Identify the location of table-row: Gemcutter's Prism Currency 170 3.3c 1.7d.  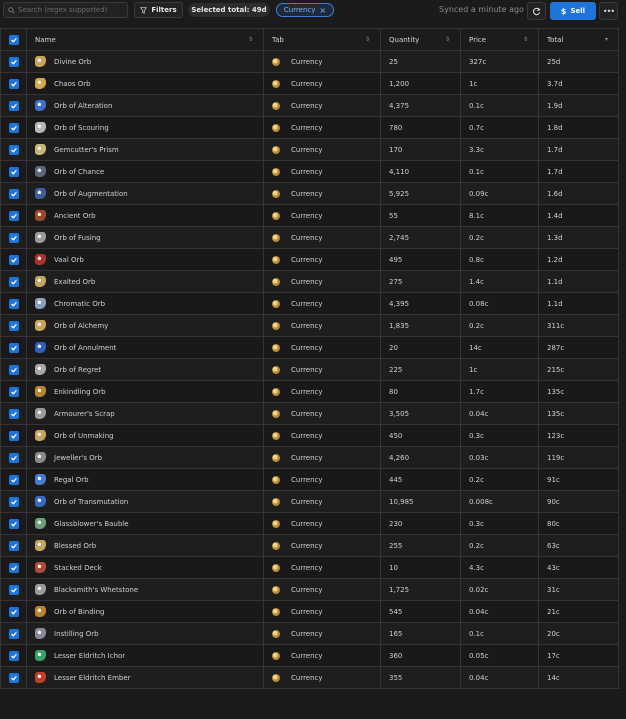
(309, 149).